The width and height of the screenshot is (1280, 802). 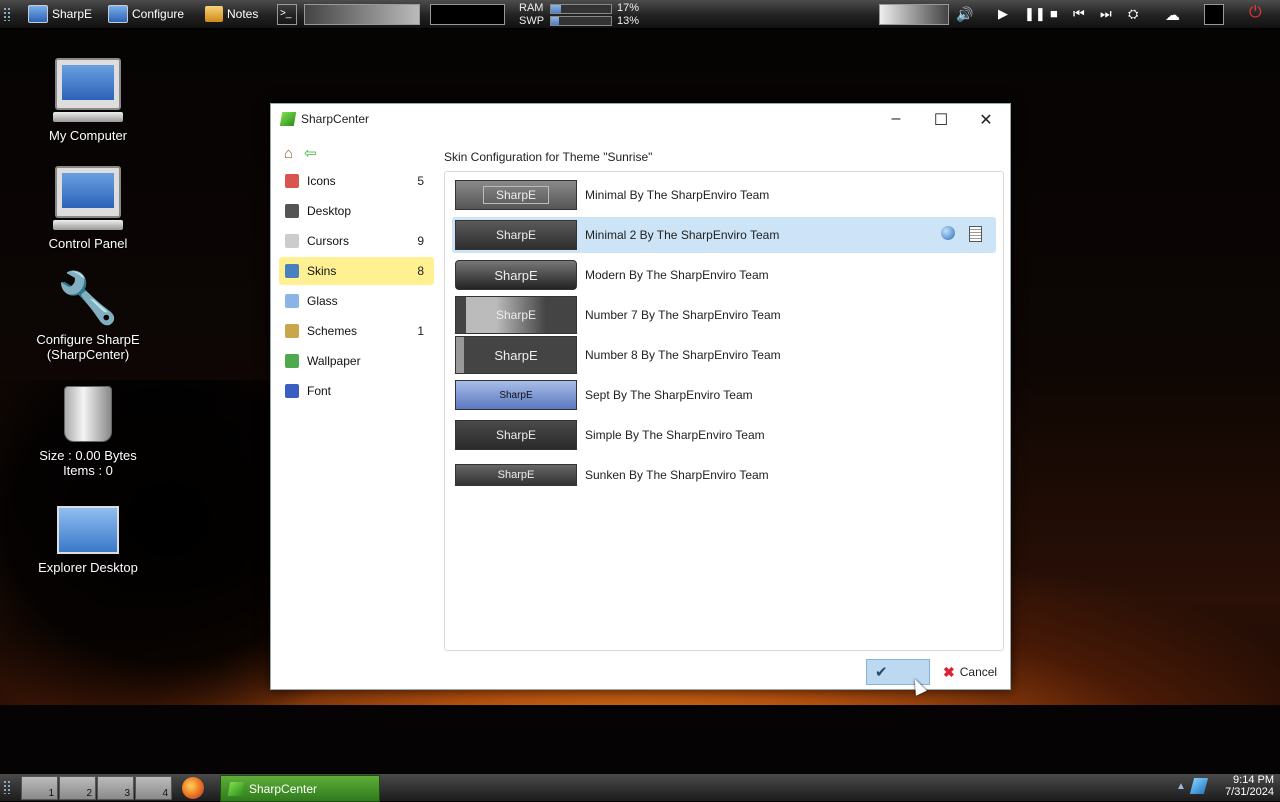 What do you see at coordinates (1003, 14) in the screenshot?
I see `play-icon: ▶` at bounding box center [1003, 14].